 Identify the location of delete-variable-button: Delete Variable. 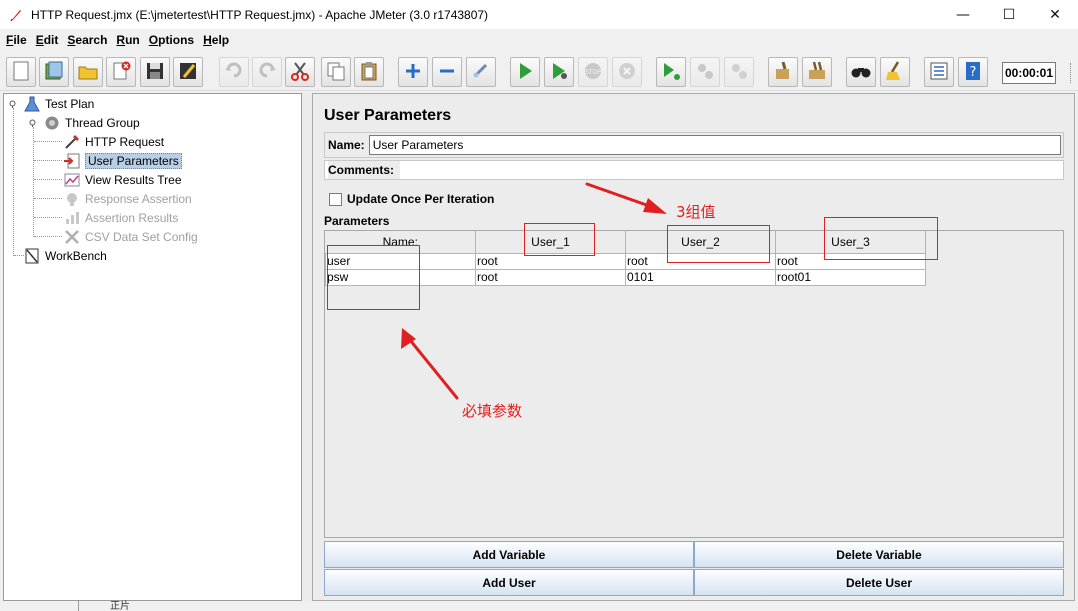
(879, 554).